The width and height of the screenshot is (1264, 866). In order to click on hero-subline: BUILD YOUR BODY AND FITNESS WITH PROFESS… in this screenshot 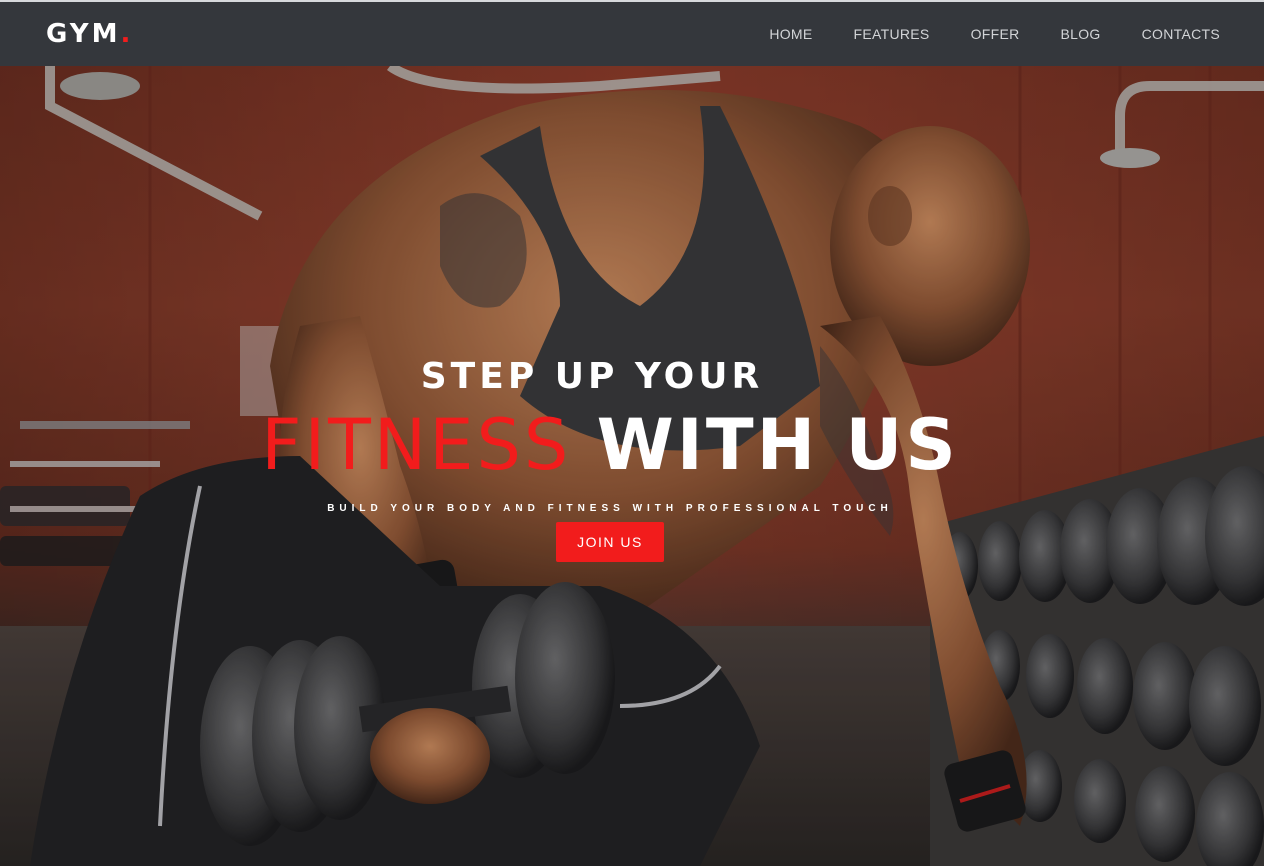, I will do `click(610, 508)`.